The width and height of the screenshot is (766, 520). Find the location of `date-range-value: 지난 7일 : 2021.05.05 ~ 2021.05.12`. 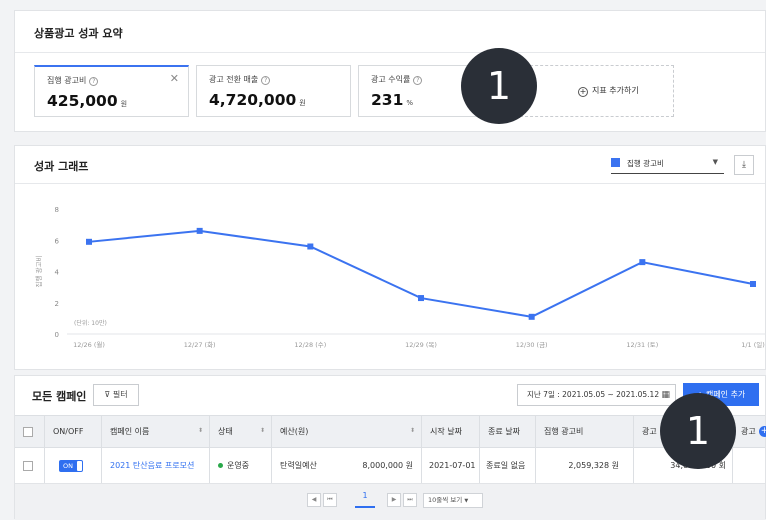

date-range-value: 지난 7일 : 2021.05.05 ~ 2021.05.12 is located at coordinates (593, 394).